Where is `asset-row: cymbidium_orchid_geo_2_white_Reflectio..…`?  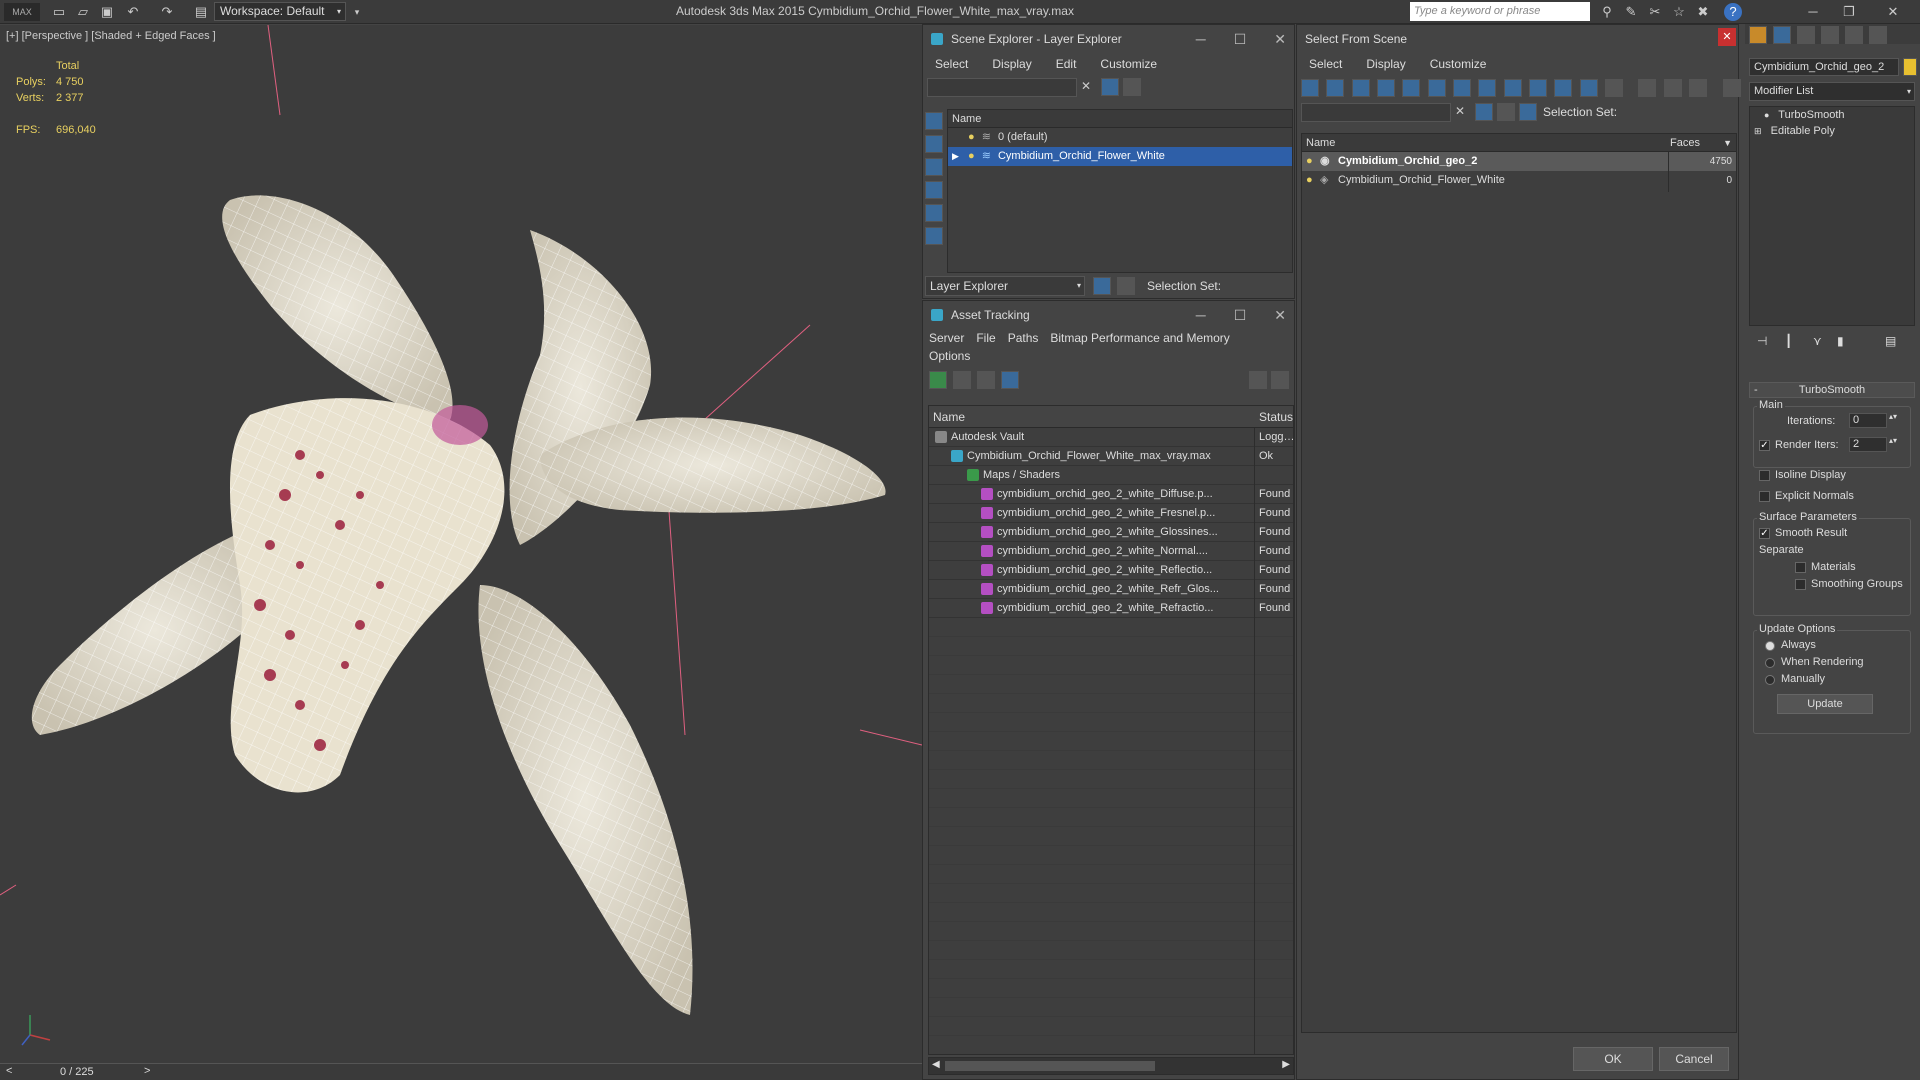
asset-row: cymbidium_orchid_geo_2_white_Reflectio..… is located at coordinates (1111, 570).